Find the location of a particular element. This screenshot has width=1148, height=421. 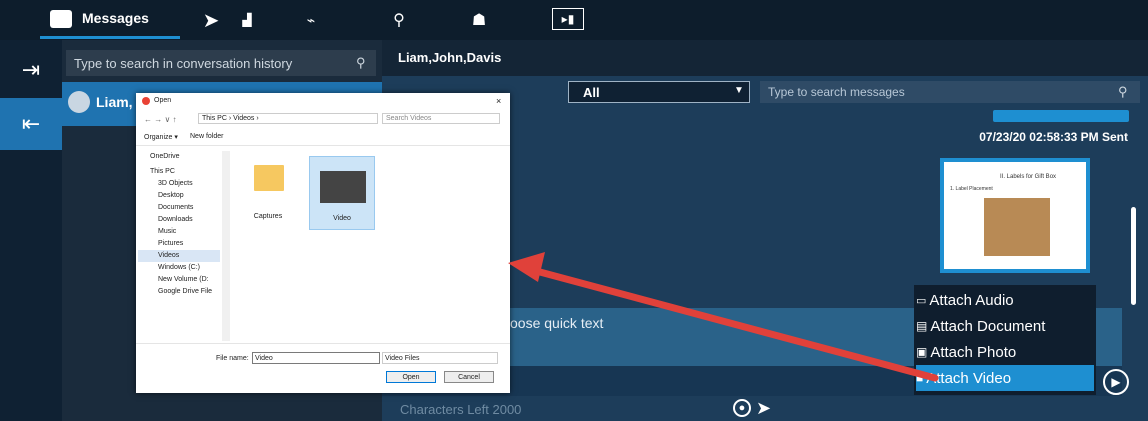

annotation-arrow is located at coordinates (723, 317).